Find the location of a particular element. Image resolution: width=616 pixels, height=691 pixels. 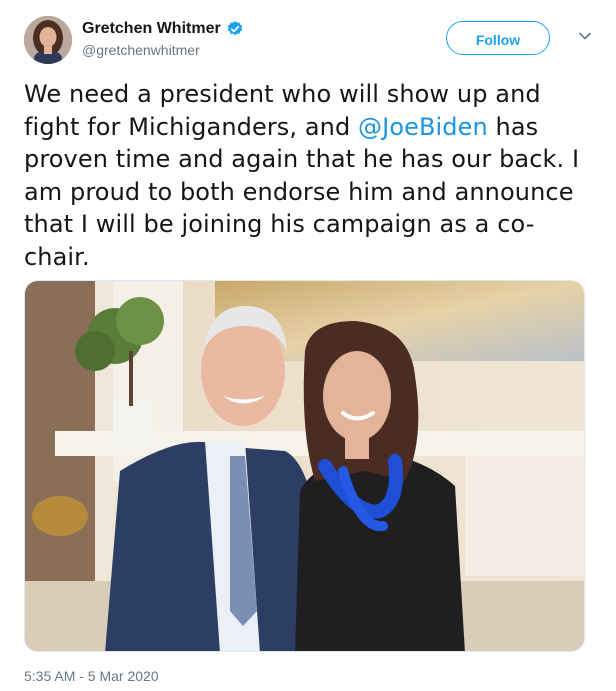

author-names: Gretchen Whitmer @gretchenwhitmer is located at coordinates (163, 38).